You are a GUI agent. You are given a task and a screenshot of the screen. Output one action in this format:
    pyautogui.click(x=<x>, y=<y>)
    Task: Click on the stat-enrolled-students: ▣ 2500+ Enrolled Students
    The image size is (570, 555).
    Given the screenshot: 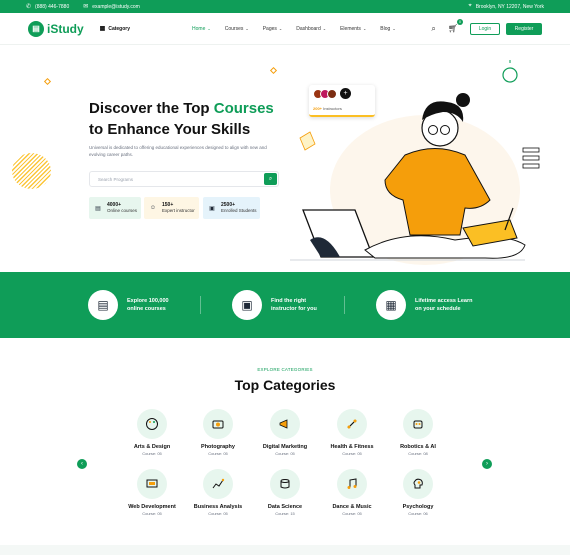 What is the action you would take?
    pyautogui.click(x=231, y=208)
    